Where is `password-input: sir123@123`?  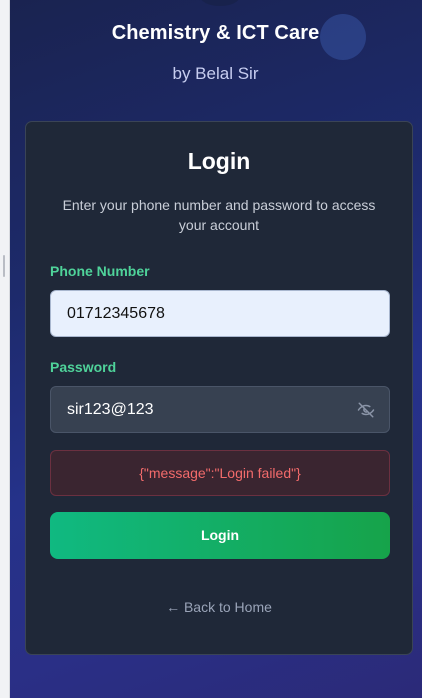
password-input: sir123@123 is located at coordinates (220, 409).